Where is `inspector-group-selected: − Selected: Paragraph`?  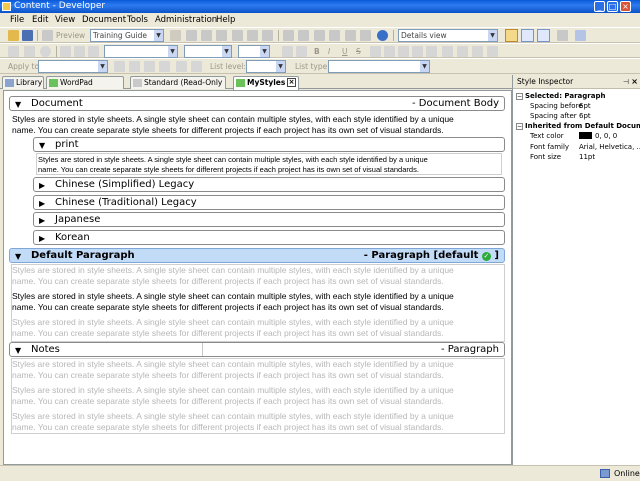
inspector-group-selected: − Selected: Paragraph is located at coordinates (560, 96).